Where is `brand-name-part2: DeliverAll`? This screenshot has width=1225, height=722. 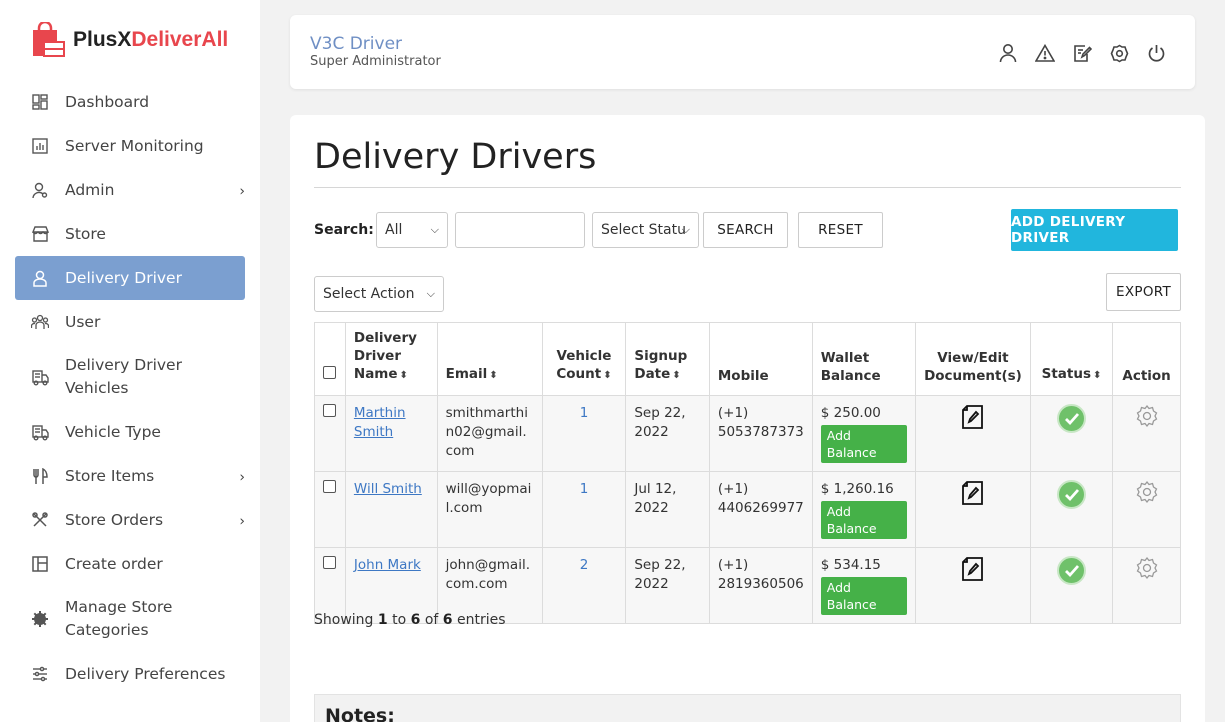
brand-name-part2: DeliverAll is located at coordinates (180, 39).